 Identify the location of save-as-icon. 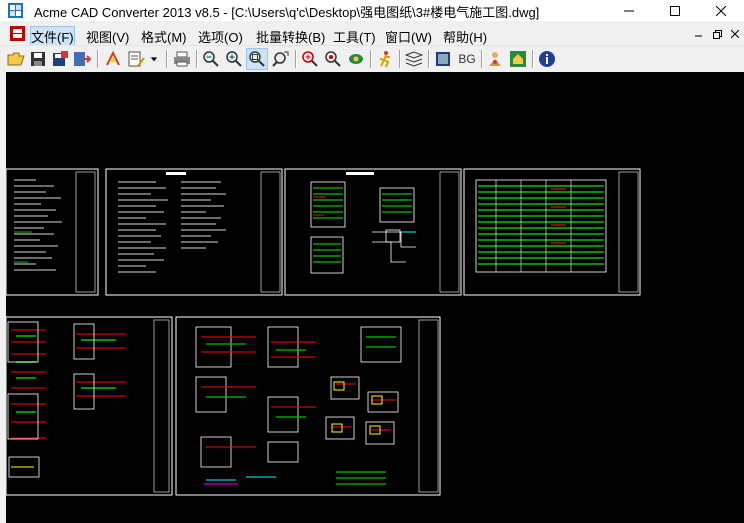
(60, 58).